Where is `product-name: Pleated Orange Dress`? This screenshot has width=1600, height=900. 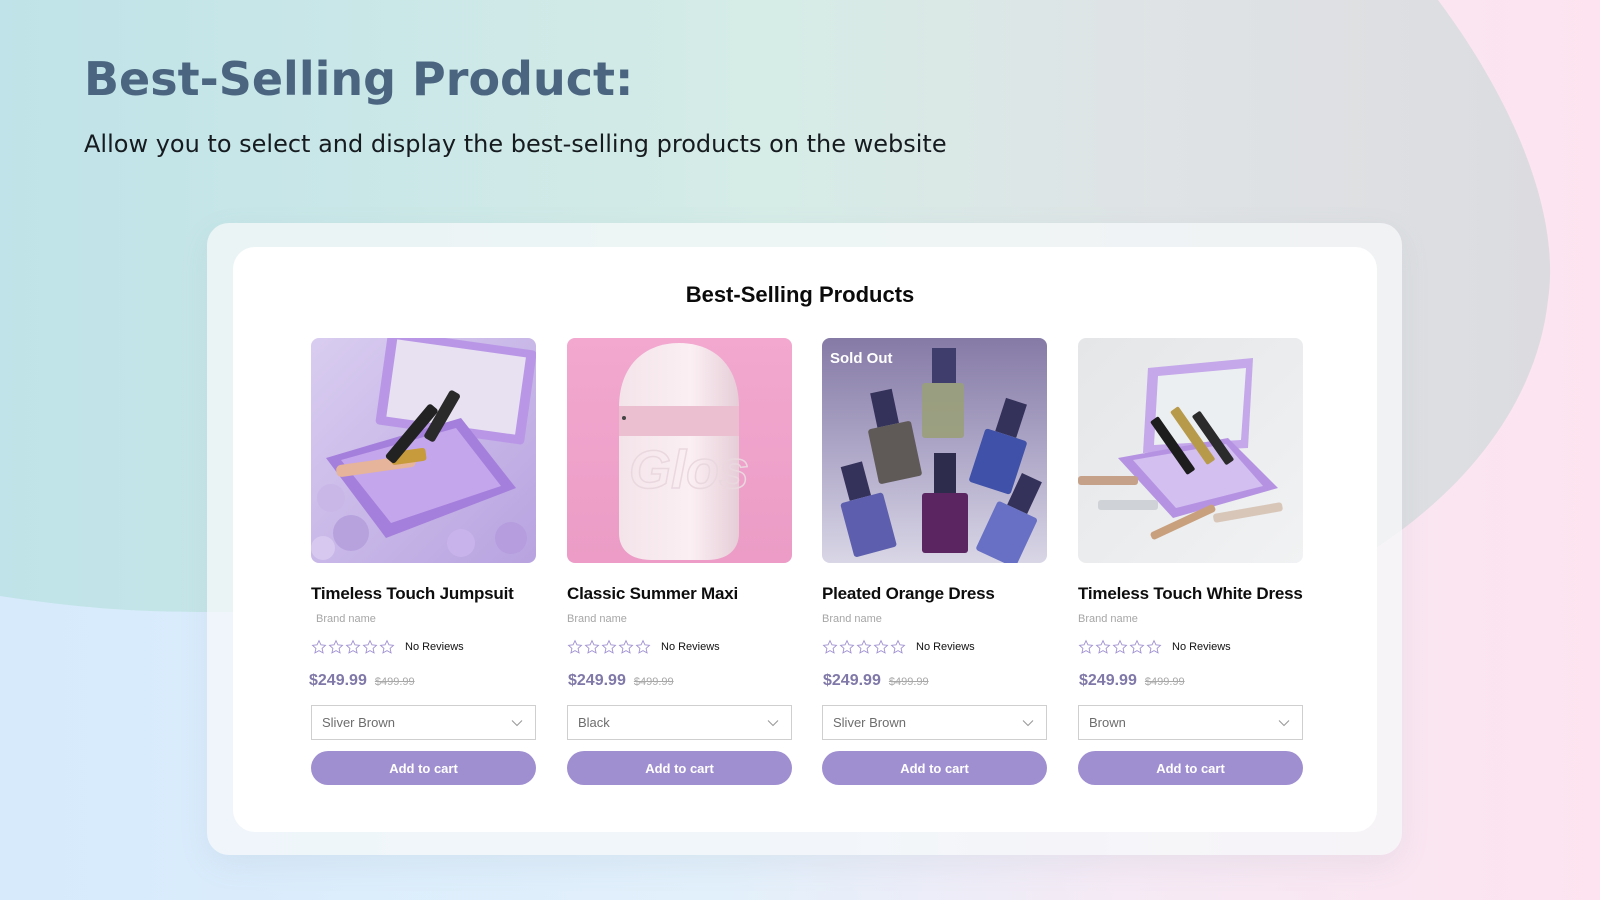 product-name: Pleated Orange Dress is located at coordinates (908, 594).